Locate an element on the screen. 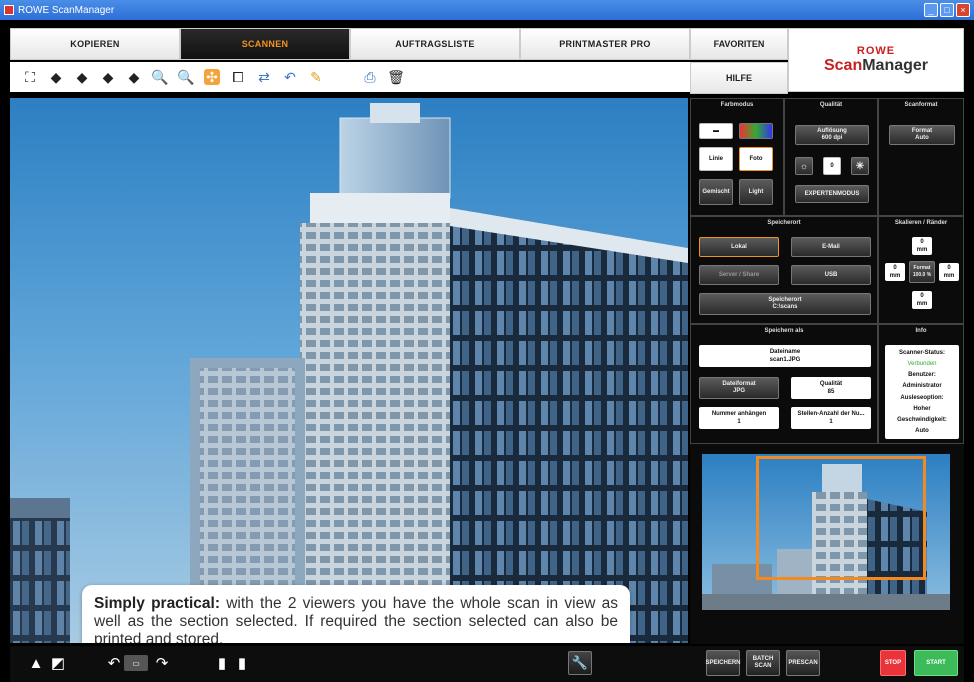 This screenshot has height=682, width=974. rotate-right-icon: ↷ is located at coordinates (162, 663).